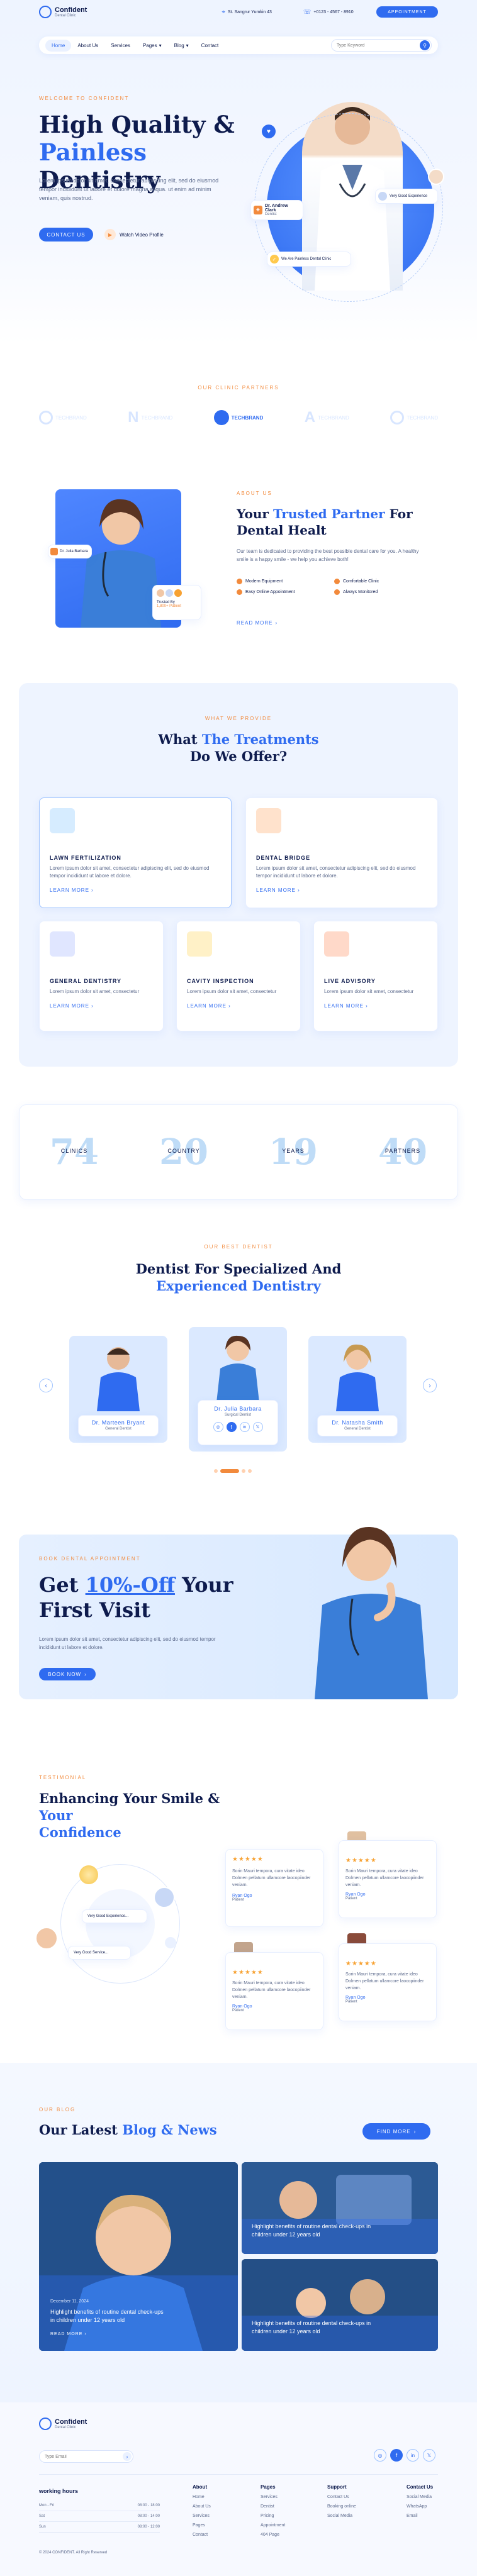  What do you see at coordinates (396, 2131) in the screenshot?
I see `find-more-button: FIND MORE ›` at bounding box center [396, 2131].